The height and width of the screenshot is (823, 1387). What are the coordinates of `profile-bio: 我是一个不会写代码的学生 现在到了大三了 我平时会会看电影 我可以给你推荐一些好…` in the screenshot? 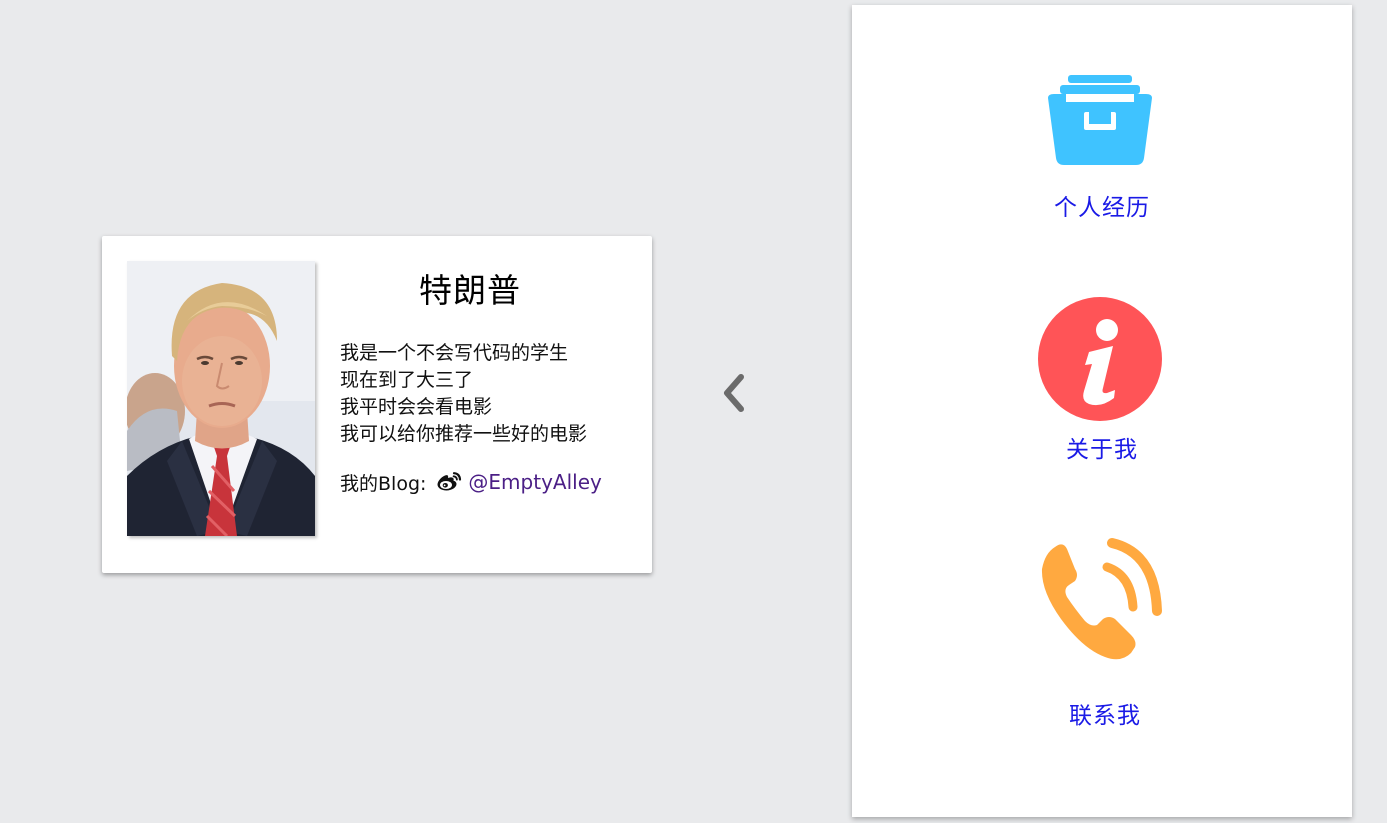 It's located at (485, 394).